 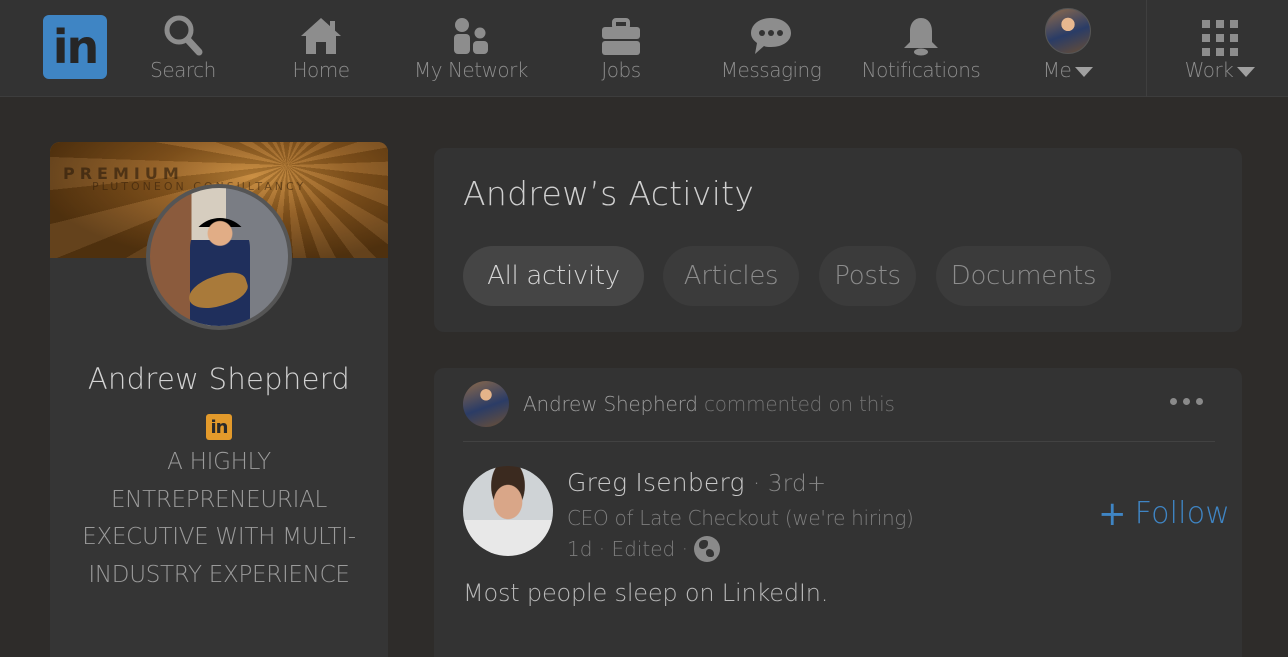 What do you see at coordinates (867, 276) in the screenshot?
I see `filter-posts: Posts` at bounding box center [867, 276].